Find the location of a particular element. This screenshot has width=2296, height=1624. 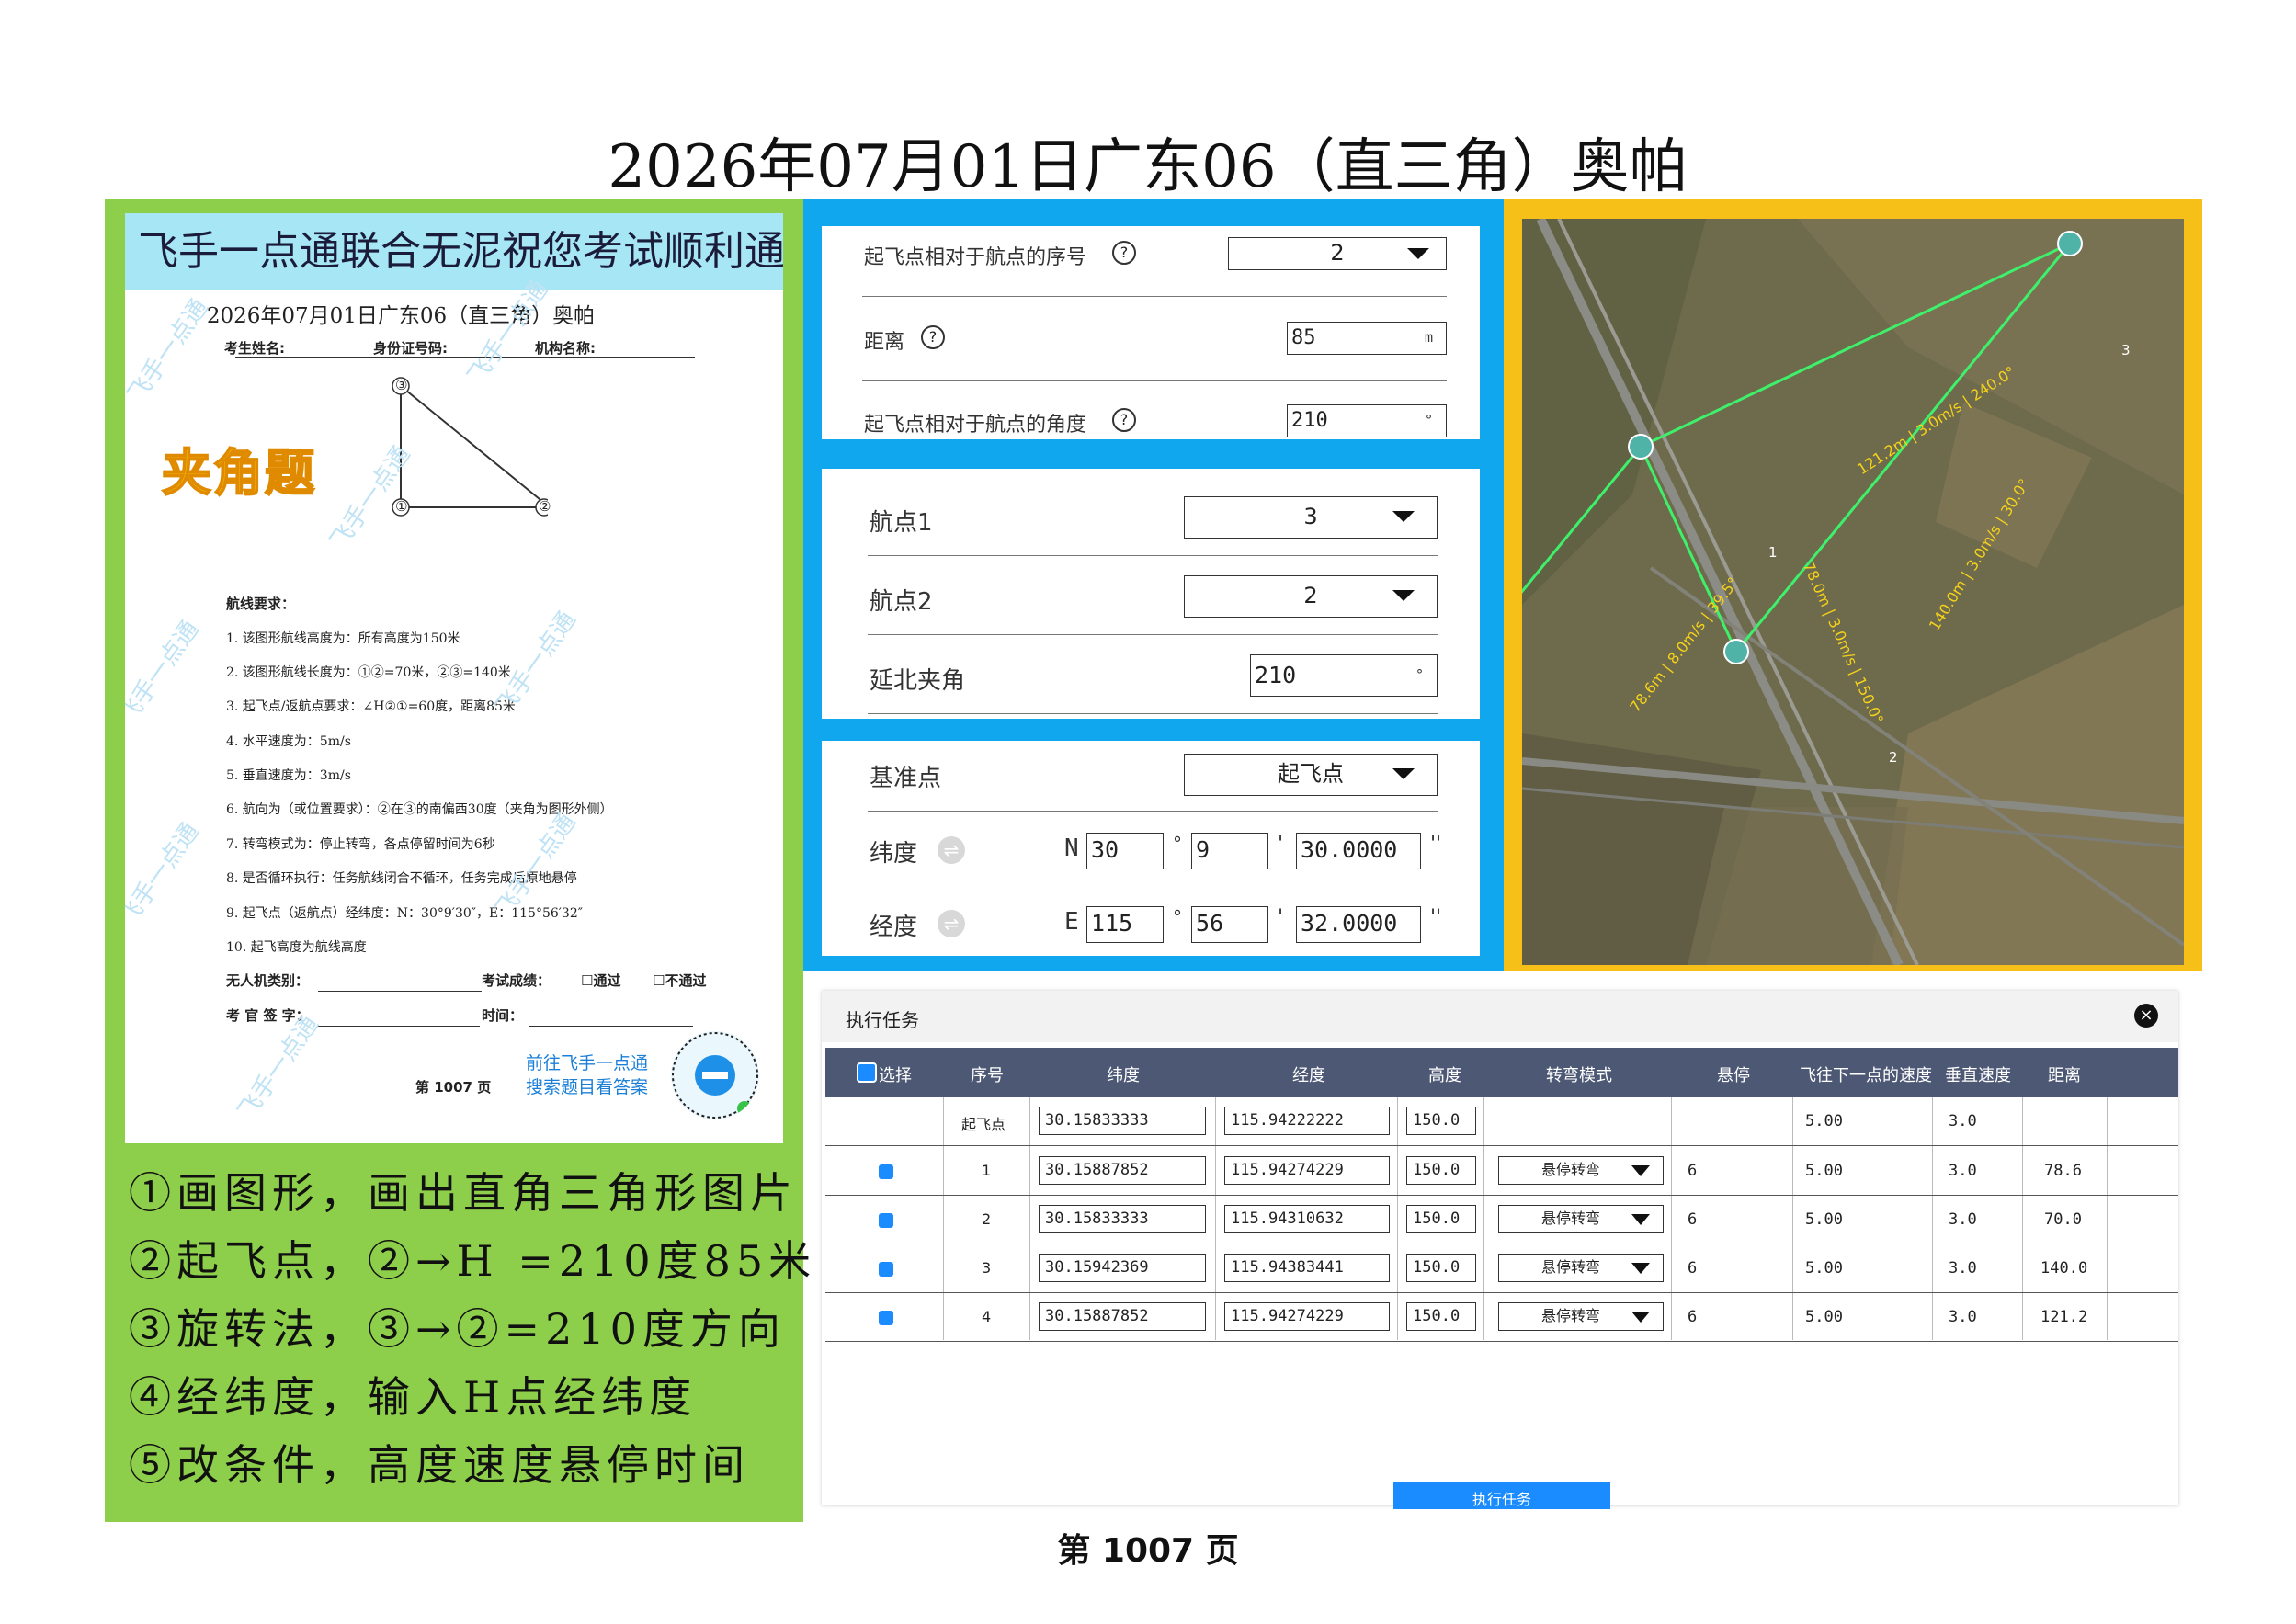

cell-seq: 1 is located at coordinates (987, 1171).